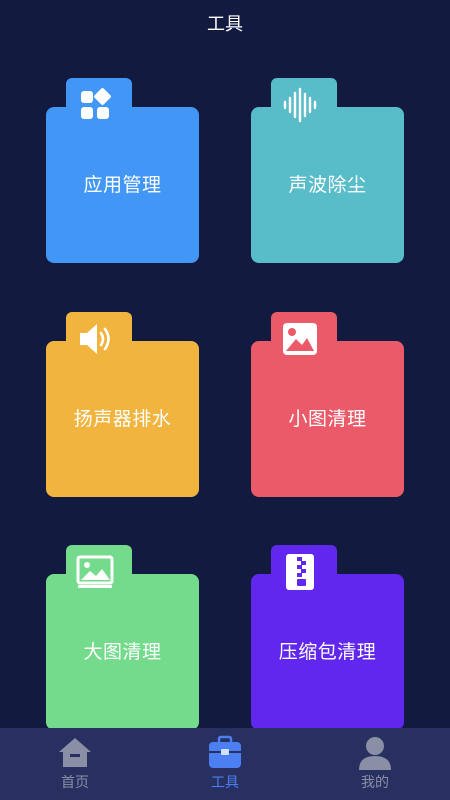 This screenshot has width=450, height=800. Describe the element at coordinates (122, 652) in the screenshot. I see `tool-label: 大图清理` at that location.